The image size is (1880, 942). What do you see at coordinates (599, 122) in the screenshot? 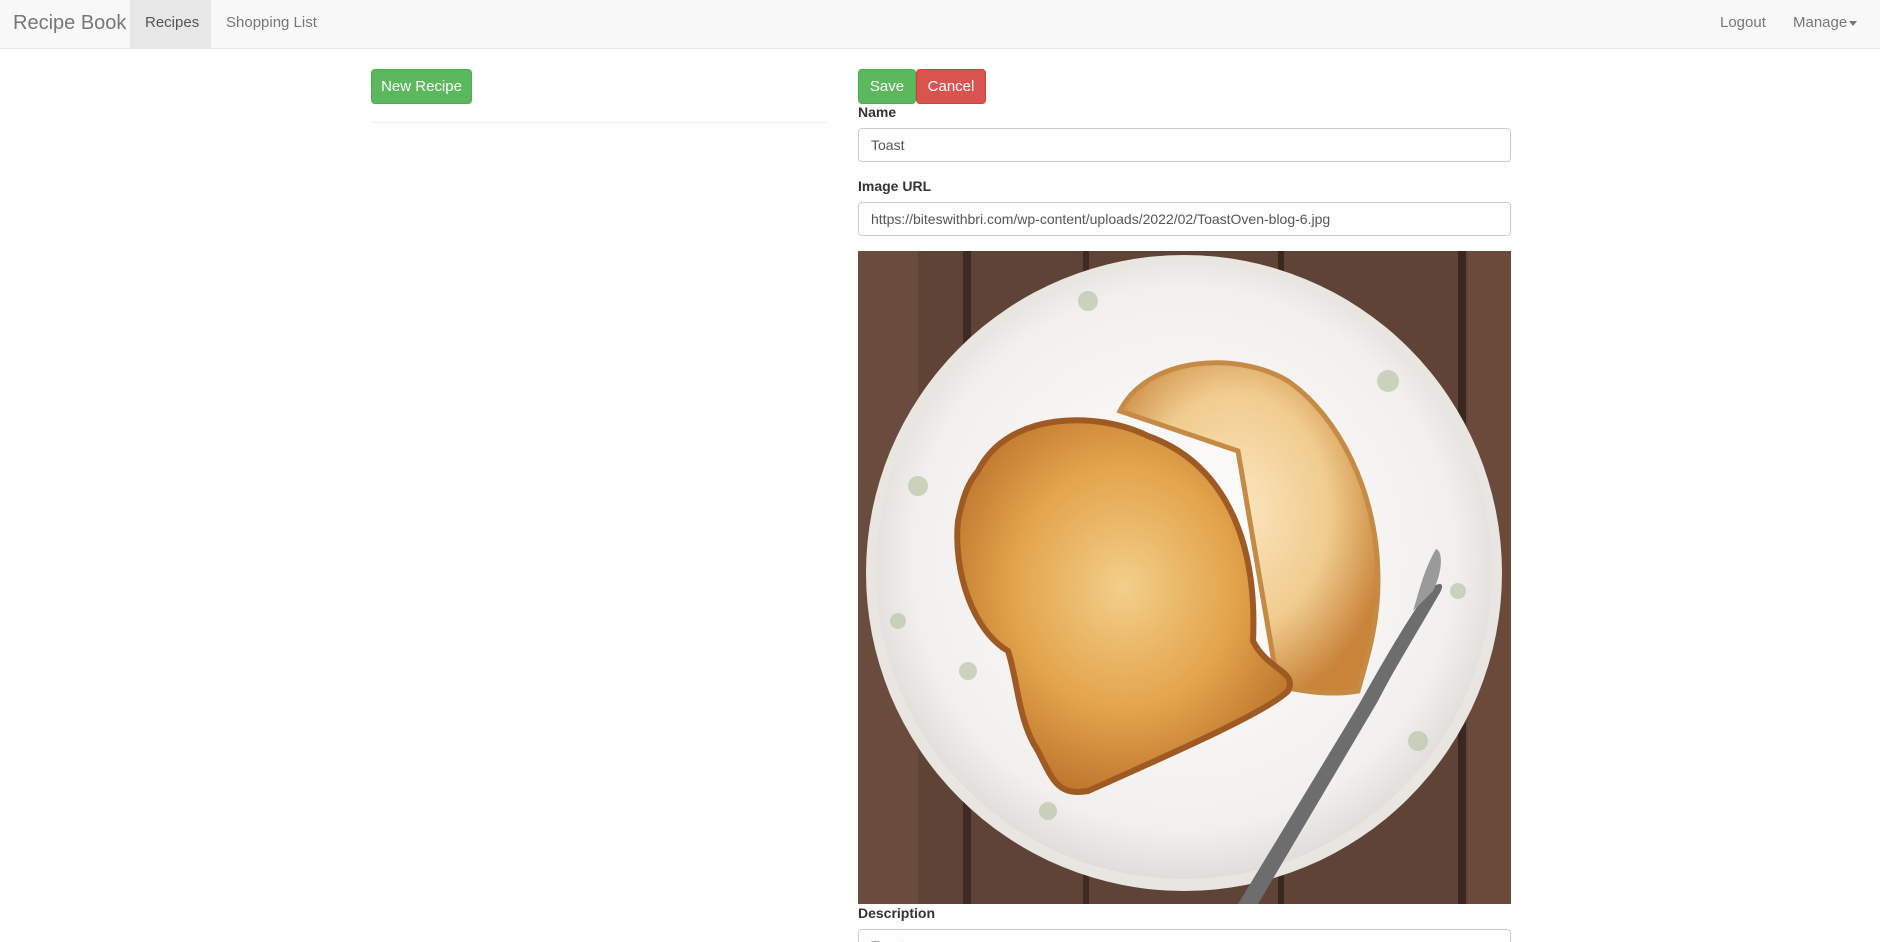
I see `divider` at bounding box center [599, 122].